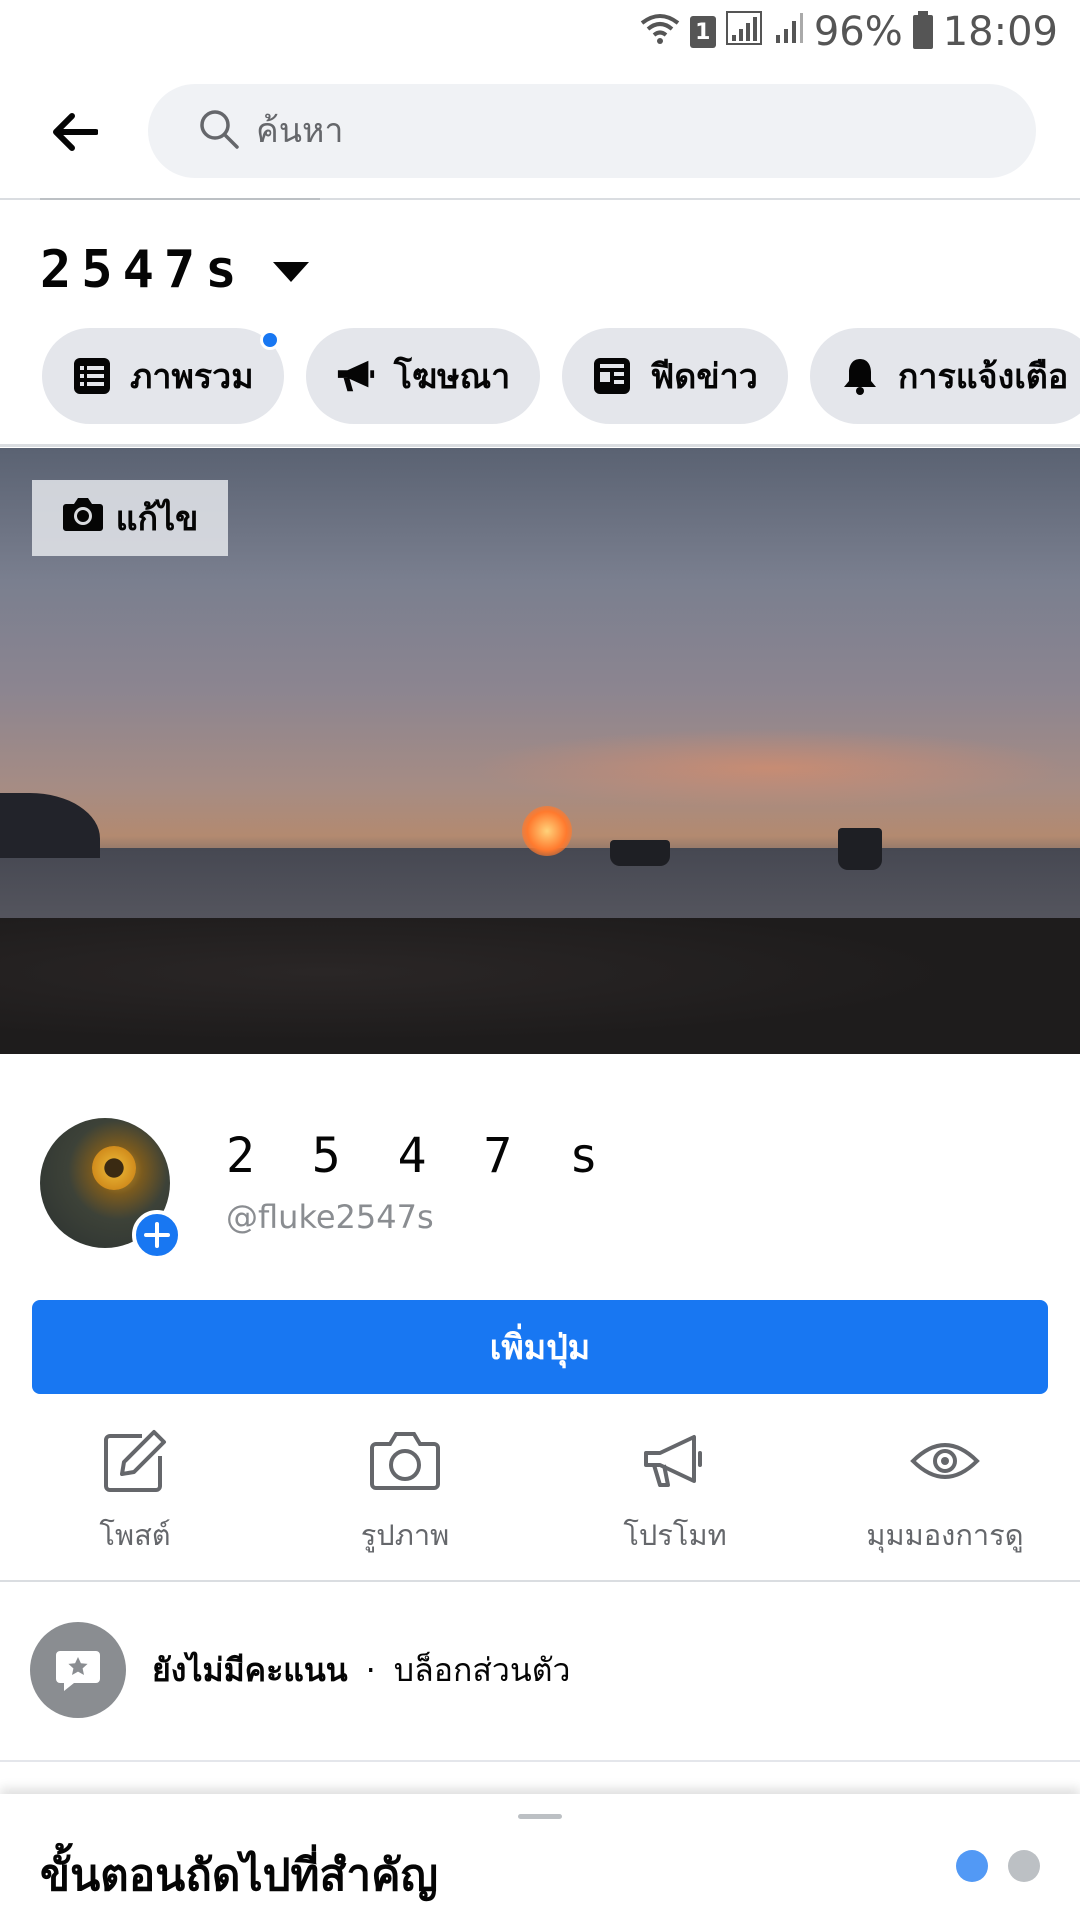 This screenshot has height=1920, width=1080. Describe the element at coordinates (702, 32) in the screenshot. I see `sim-indicator: 1` at that location.